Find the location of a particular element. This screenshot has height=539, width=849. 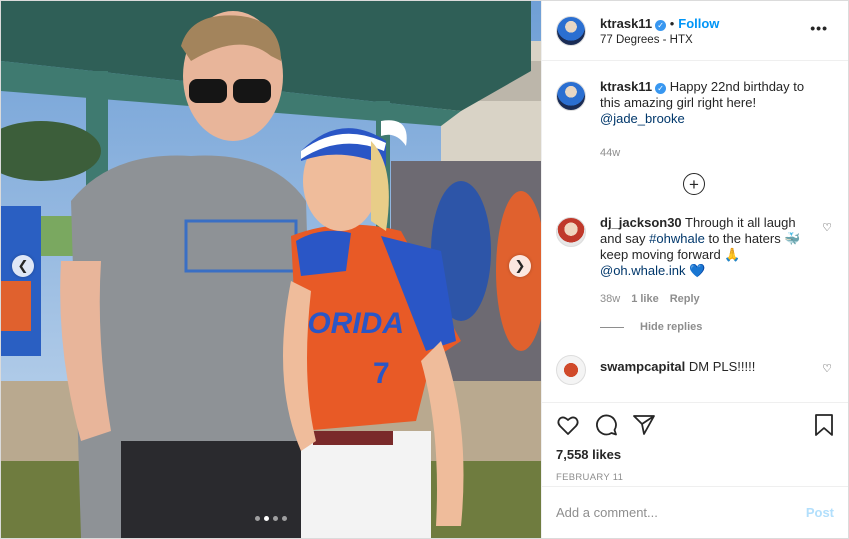

plus-circle-icon: + is located at coordinates (694, 184).